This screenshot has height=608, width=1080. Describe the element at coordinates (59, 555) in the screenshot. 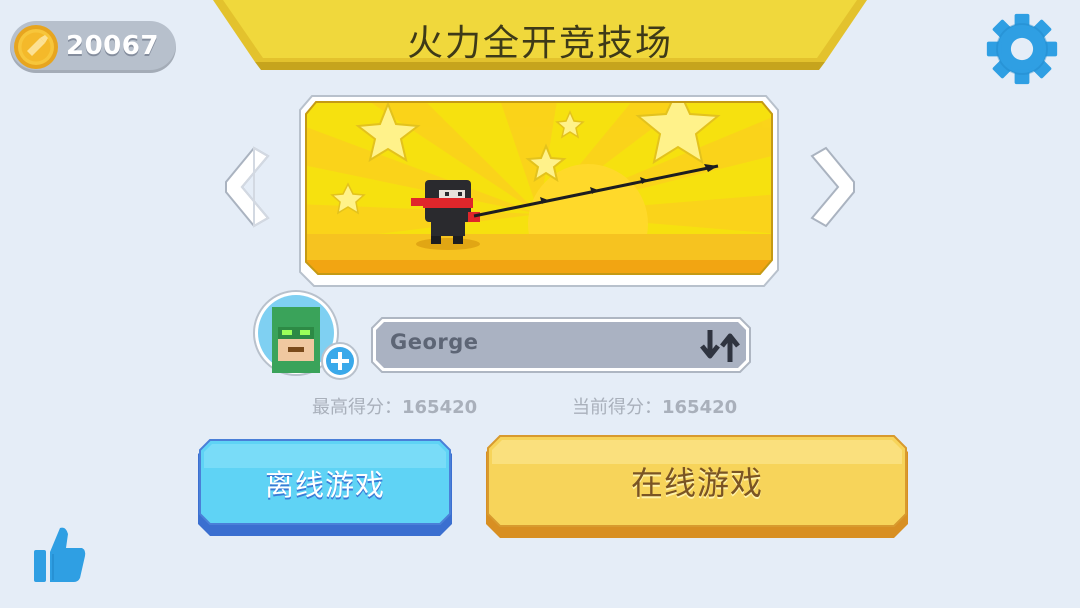

I see `thumbs-up-icon` at that location.